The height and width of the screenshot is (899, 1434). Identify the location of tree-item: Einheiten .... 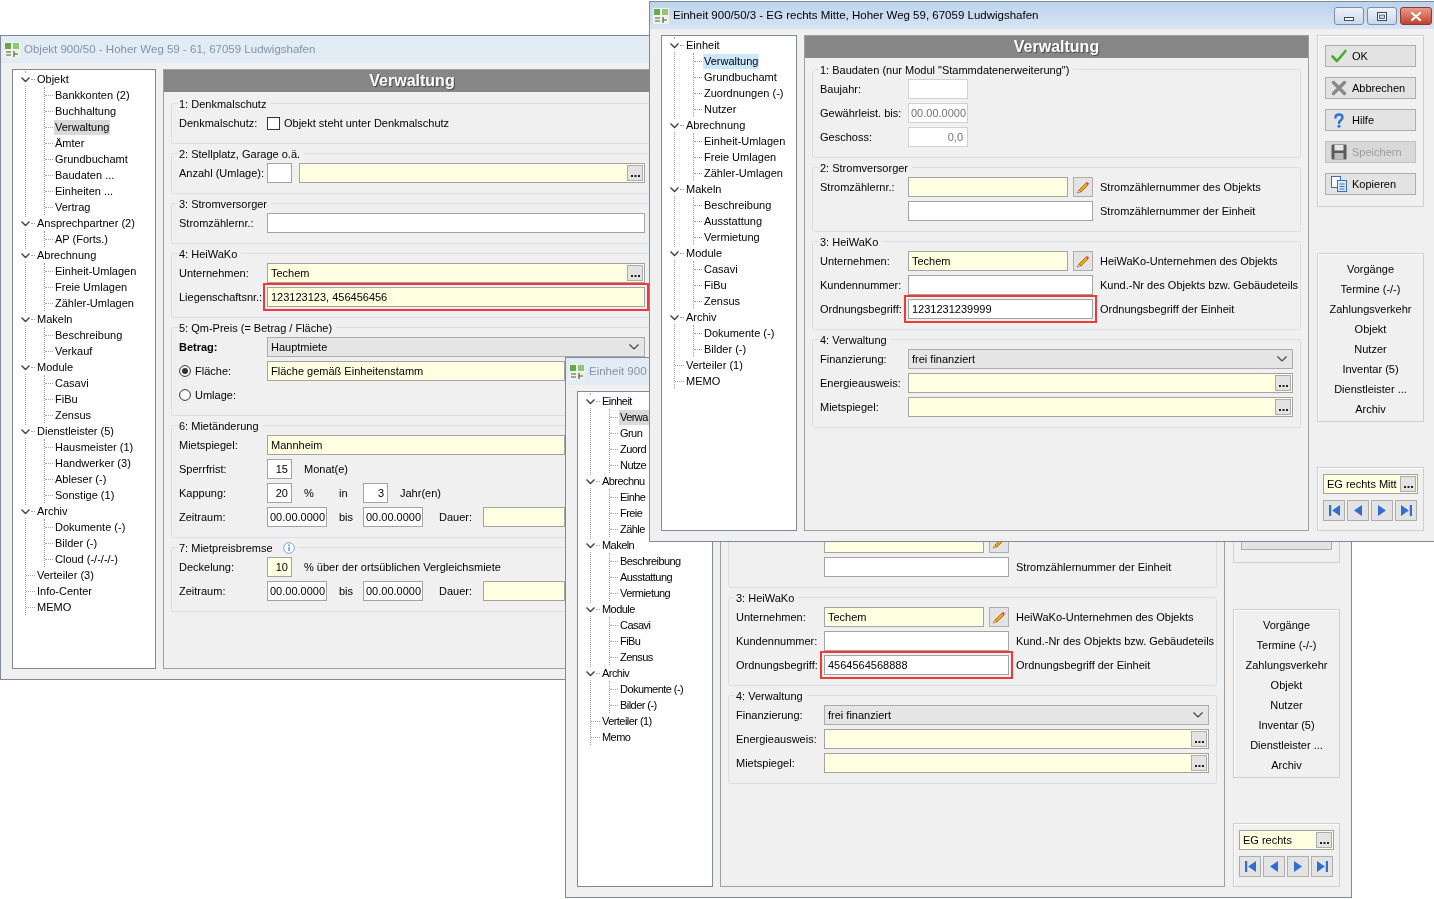
(84, 191).